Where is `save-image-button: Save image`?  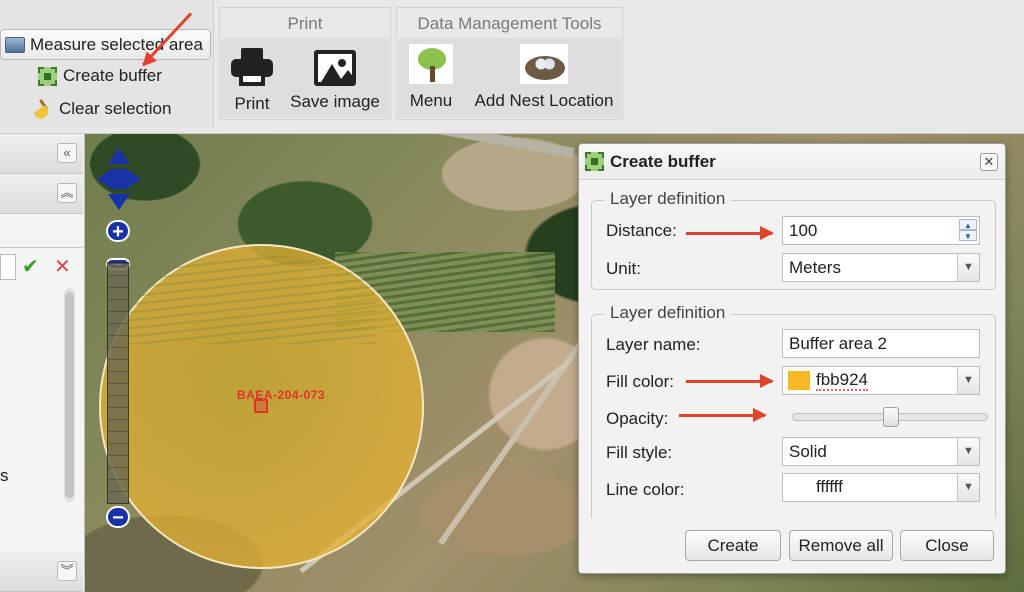
save-image-button: Save image is located at coordinates (335, 81).